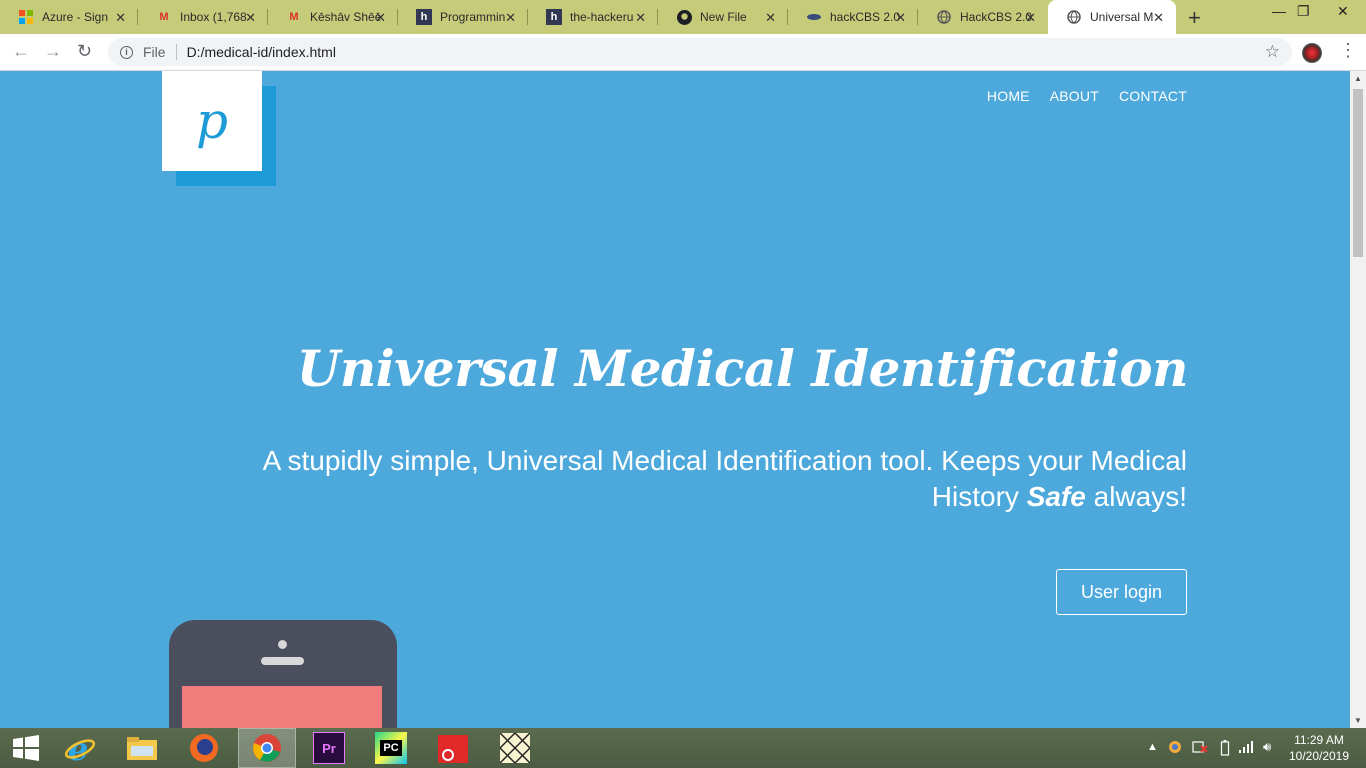 Image resolution: width=1366 pixels, height=768 pixels. What do you see at coordinates (1056, 496) in the screenshot?
I see `hero-subtitle-emphasis: Safe` at bounding box center [1056, 496].